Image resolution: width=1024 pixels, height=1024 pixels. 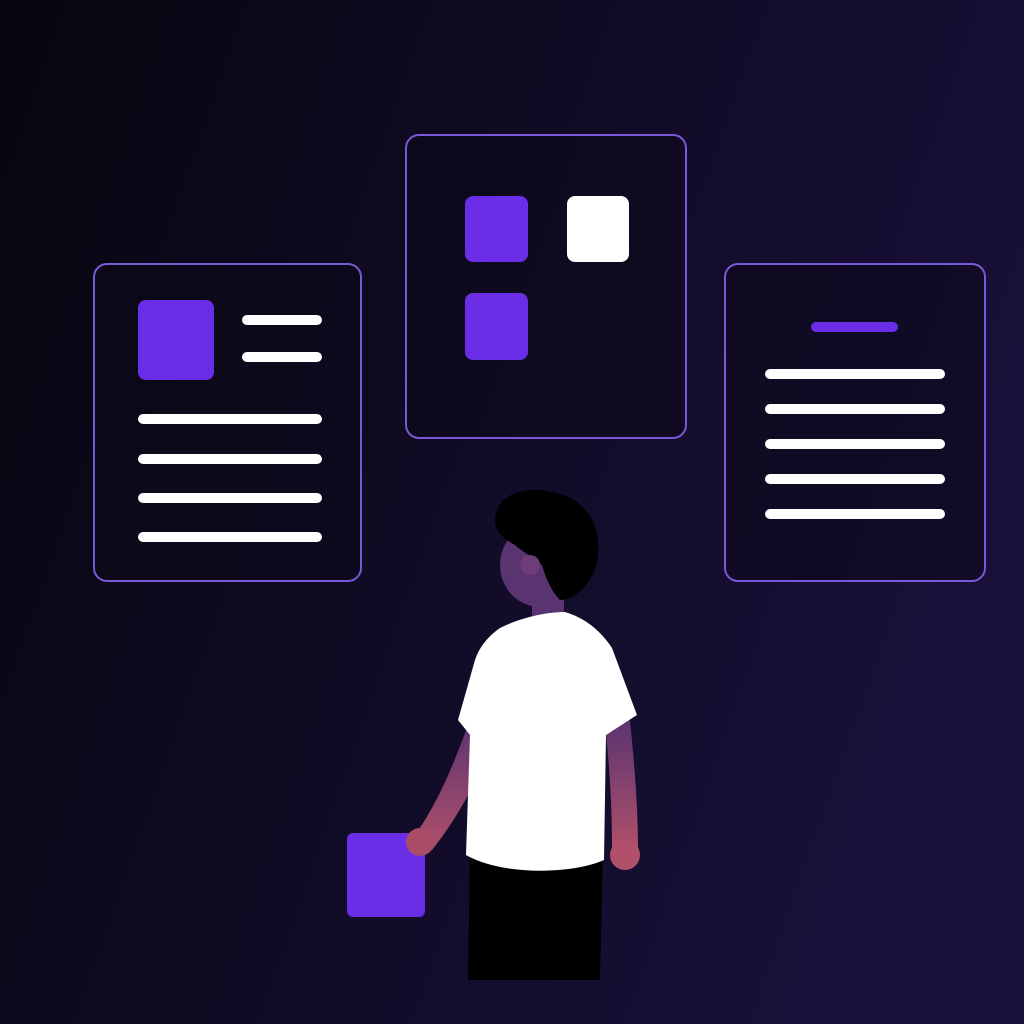 I want to click on right-arm, so click(x=621, y=785).